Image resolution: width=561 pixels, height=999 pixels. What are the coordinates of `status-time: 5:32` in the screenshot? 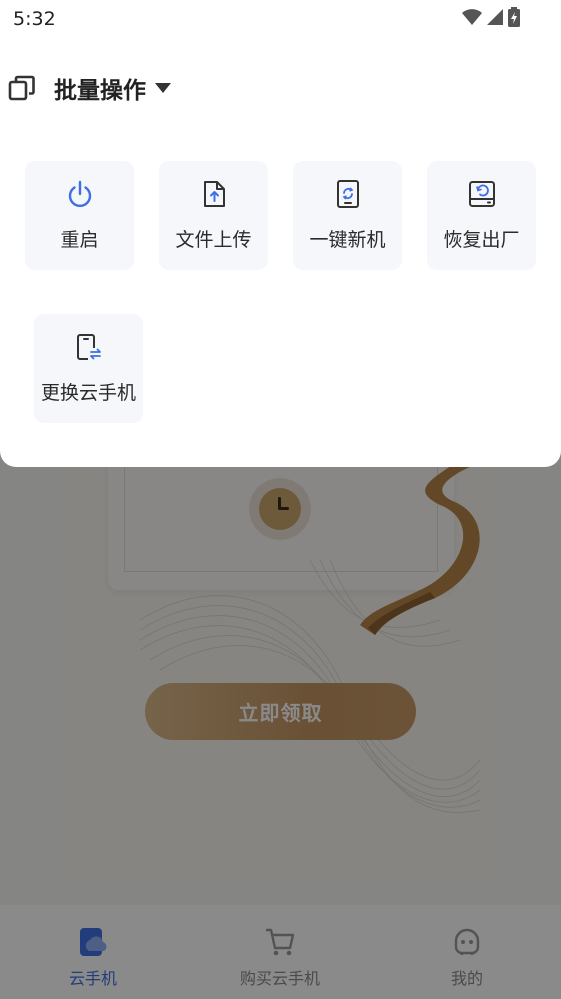 It's located at (34, 19).